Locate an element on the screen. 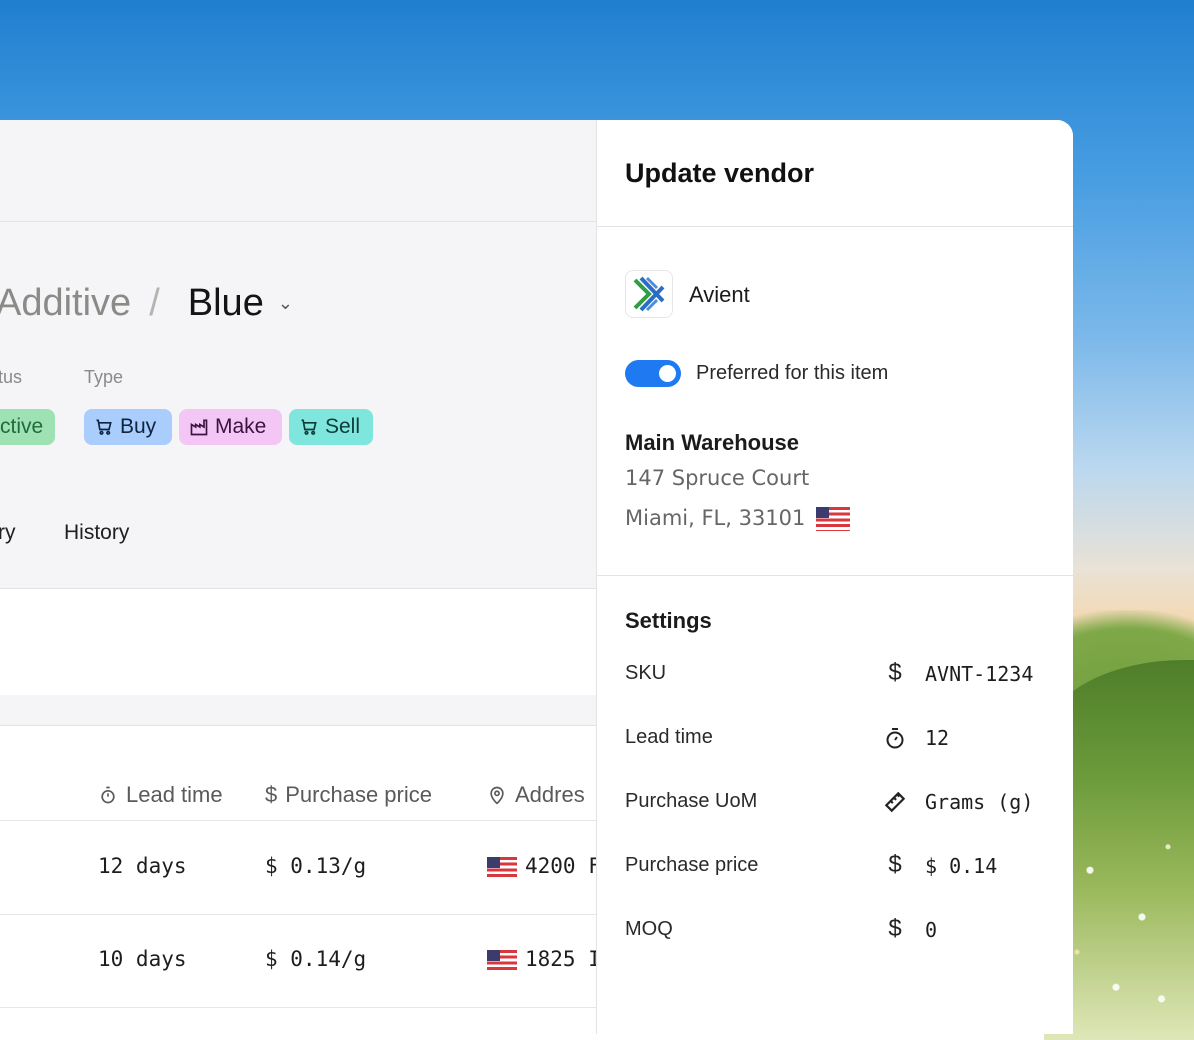  lead-time-cell: 10 days is located at coordinates (142, 959).